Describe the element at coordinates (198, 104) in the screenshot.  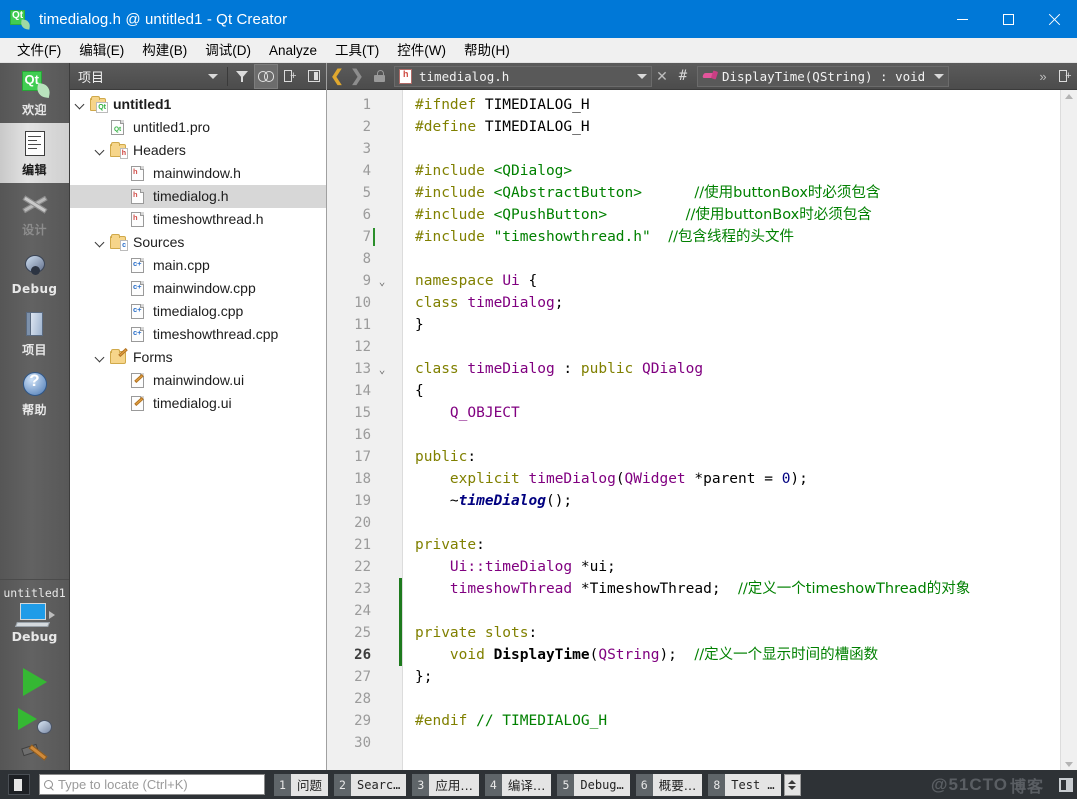
I see `tree-item-untitled1: Qt untitled1` at that location.